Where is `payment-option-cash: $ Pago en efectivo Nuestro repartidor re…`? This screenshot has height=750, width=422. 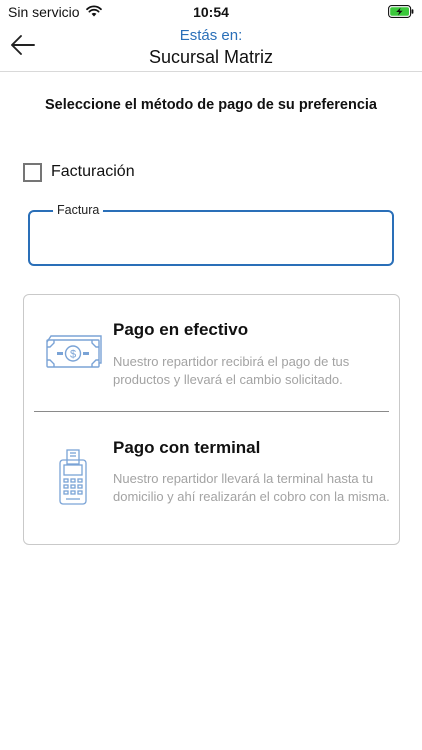
payment-option-cash: $ Pago en efectivo Nuestro repartidor re… is located at coordinates (211, 353).